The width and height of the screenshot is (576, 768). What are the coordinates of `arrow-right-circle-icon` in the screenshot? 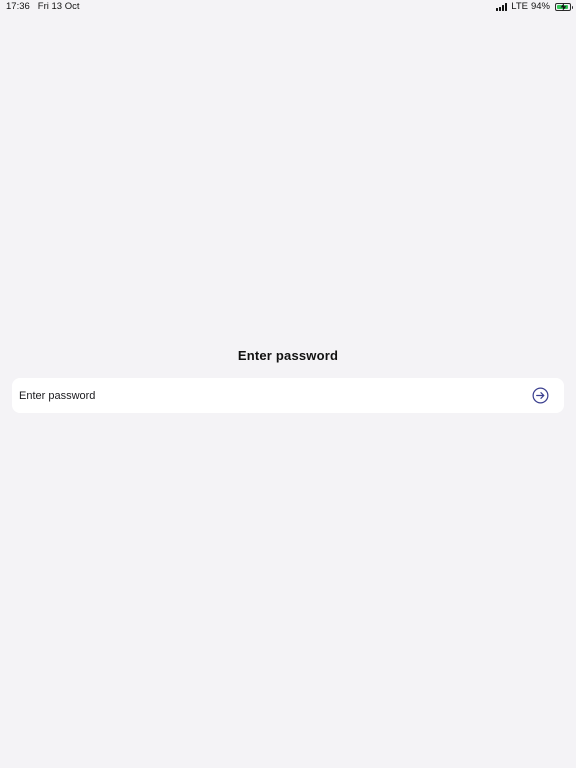 It's located at (540, 395).